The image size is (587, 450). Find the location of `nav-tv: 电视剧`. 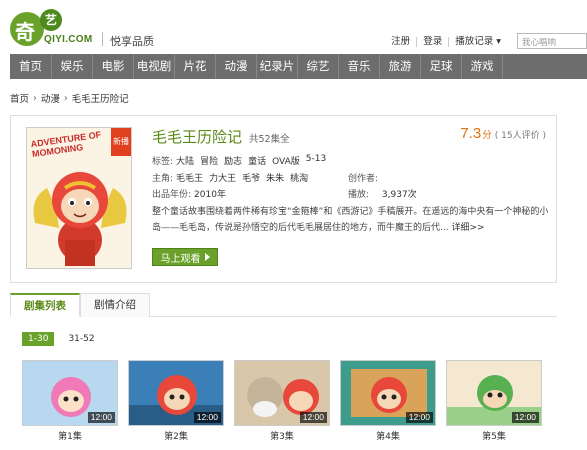

nav-tv: 电视剧 is located at coordinates (154, 66).